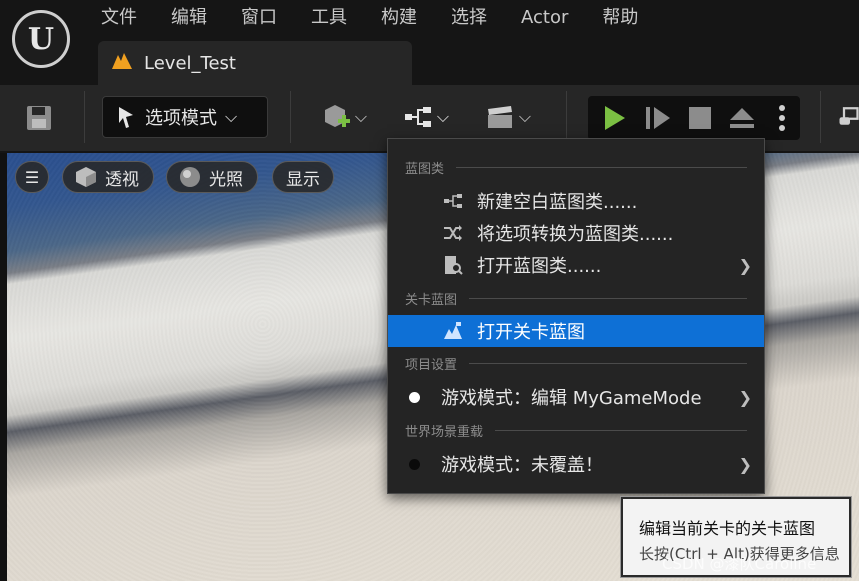 The height and width of the screenshot is (581, 859). What do you see at coordinates (620, 18) in the screenshot?
I see `menu-help: 帮助` at bounding box center [620, 18].